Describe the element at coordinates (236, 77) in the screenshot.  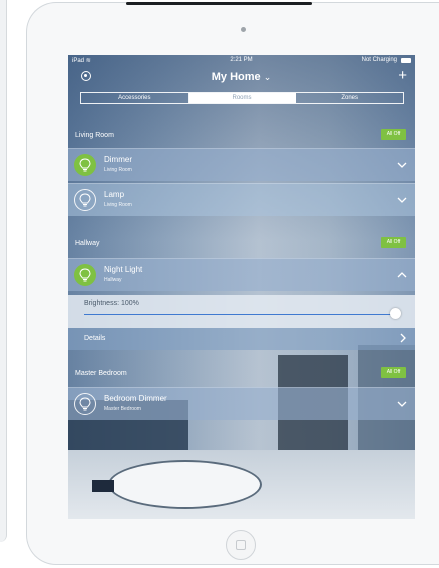
I see `page-title: My Home` at that location.